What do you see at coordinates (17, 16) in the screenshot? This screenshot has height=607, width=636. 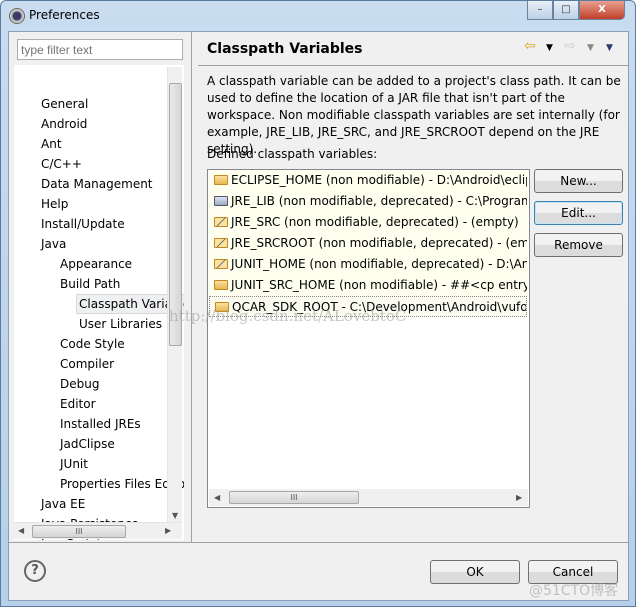 I see `eclipse-app-icon` at bounding box center [17, 16].